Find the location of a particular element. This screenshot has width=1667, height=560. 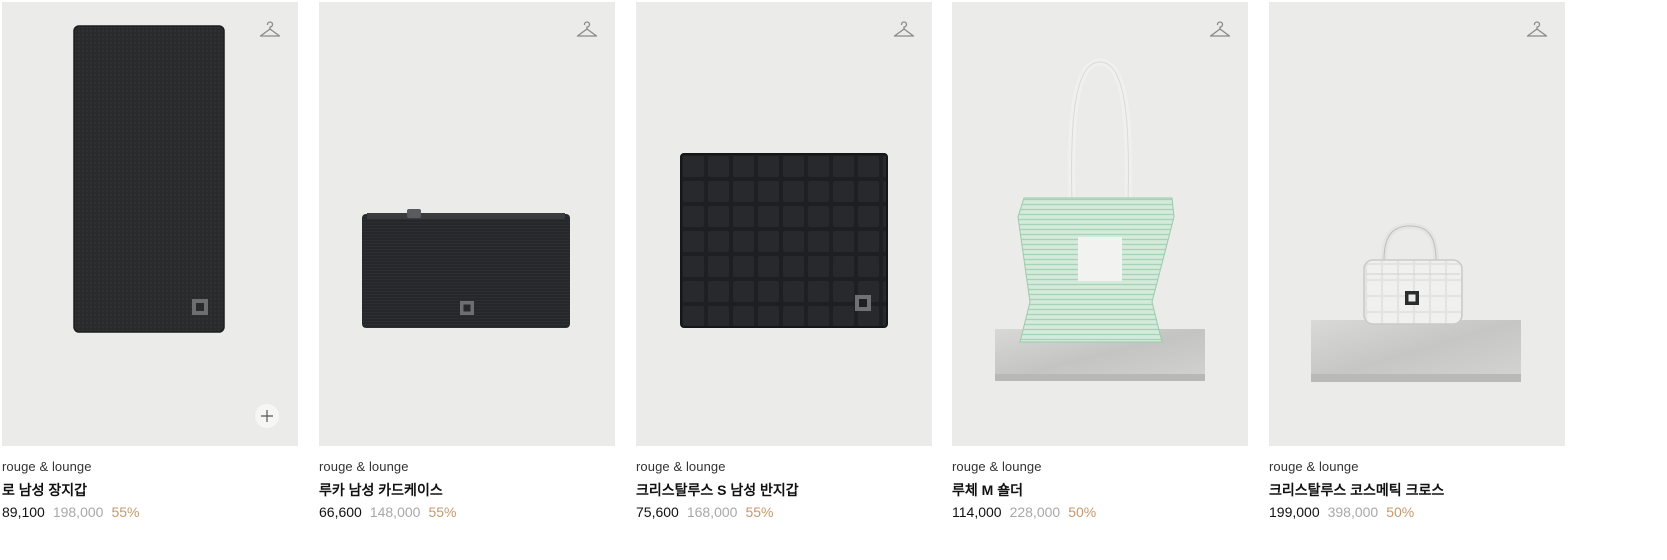

product-name: 루카 남성 카드케이스 is located at coordinates (467, 490).